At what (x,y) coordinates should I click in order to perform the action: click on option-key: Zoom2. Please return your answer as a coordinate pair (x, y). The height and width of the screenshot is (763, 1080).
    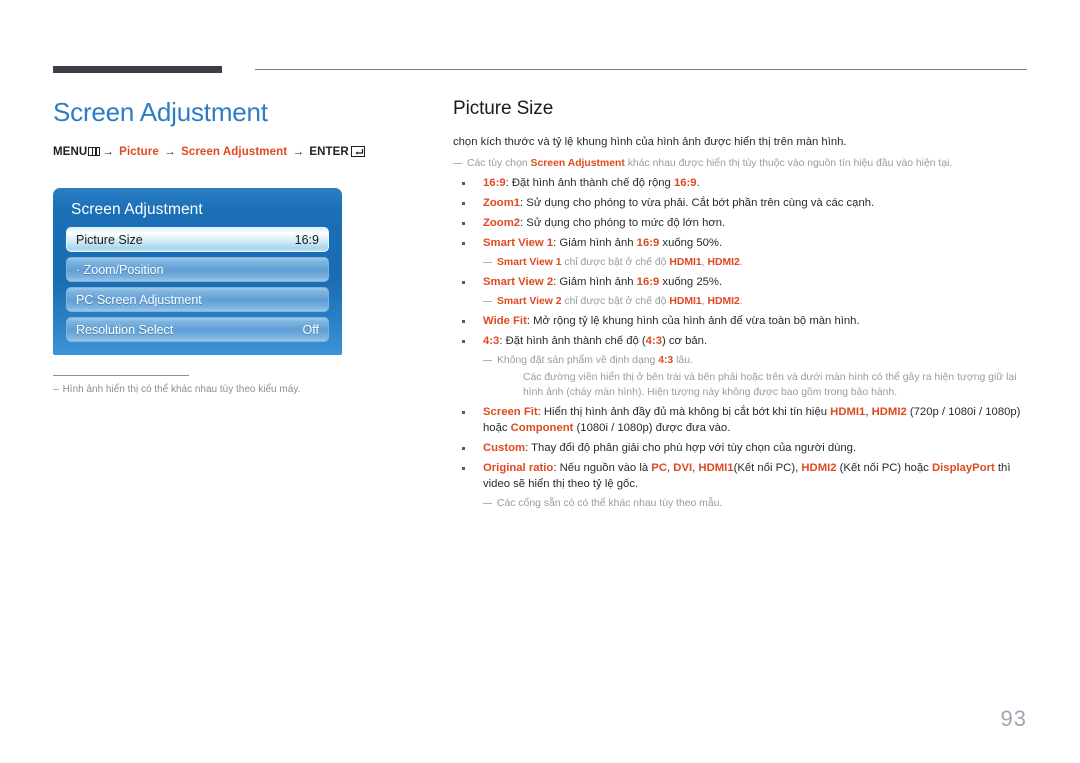
    Looking at the image, I should click on (502, 223).